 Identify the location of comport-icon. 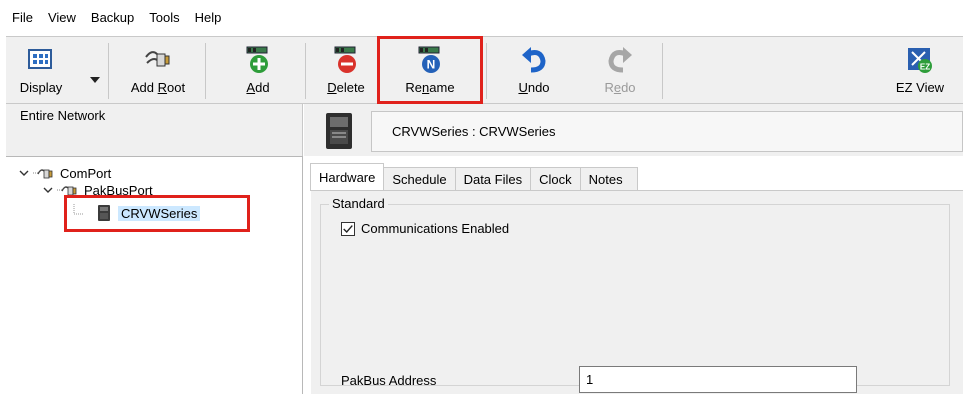
(43, 174).